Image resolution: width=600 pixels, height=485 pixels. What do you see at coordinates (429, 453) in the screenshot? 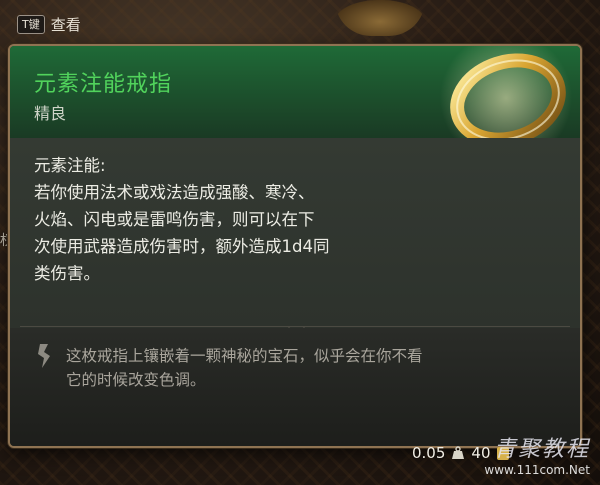
I see `weight-value: 0.05` at bounding box center [429, 453].